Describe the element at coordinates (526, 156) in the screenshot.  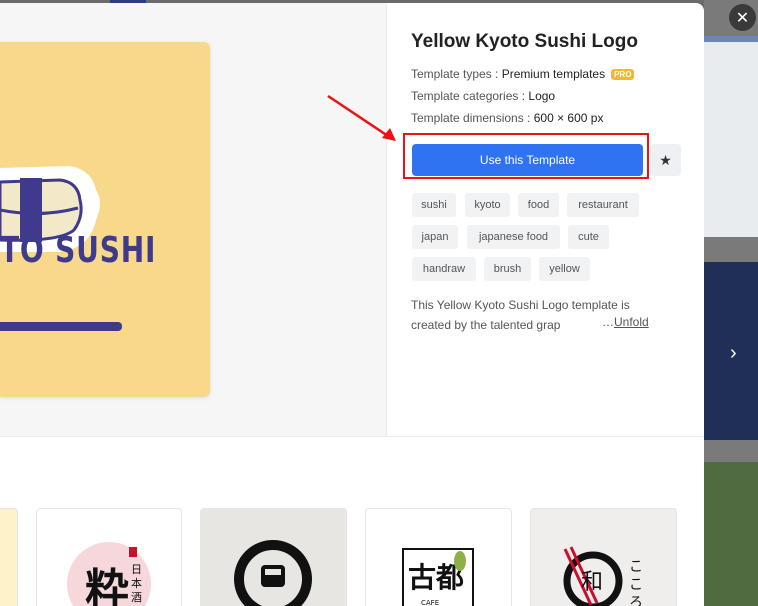
I see `highlight-box` at that location.